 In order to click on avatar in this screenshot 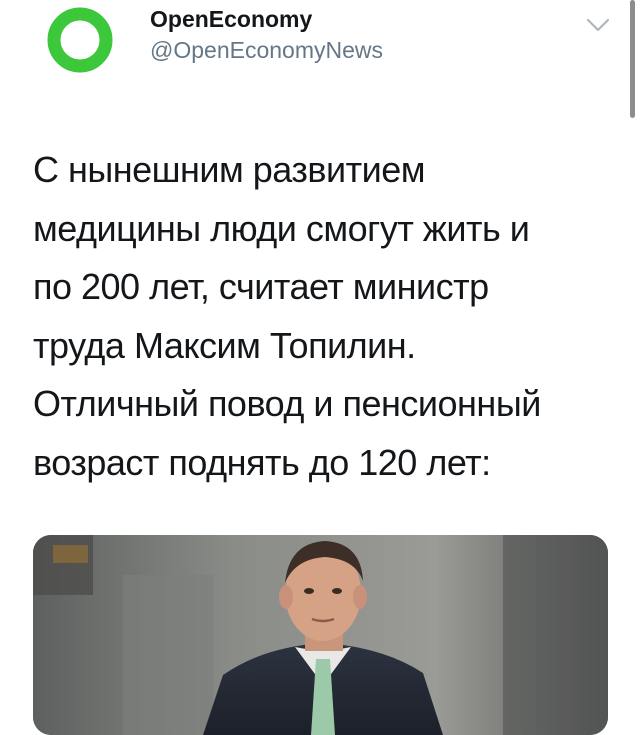, I will do `click(80, 40)`.